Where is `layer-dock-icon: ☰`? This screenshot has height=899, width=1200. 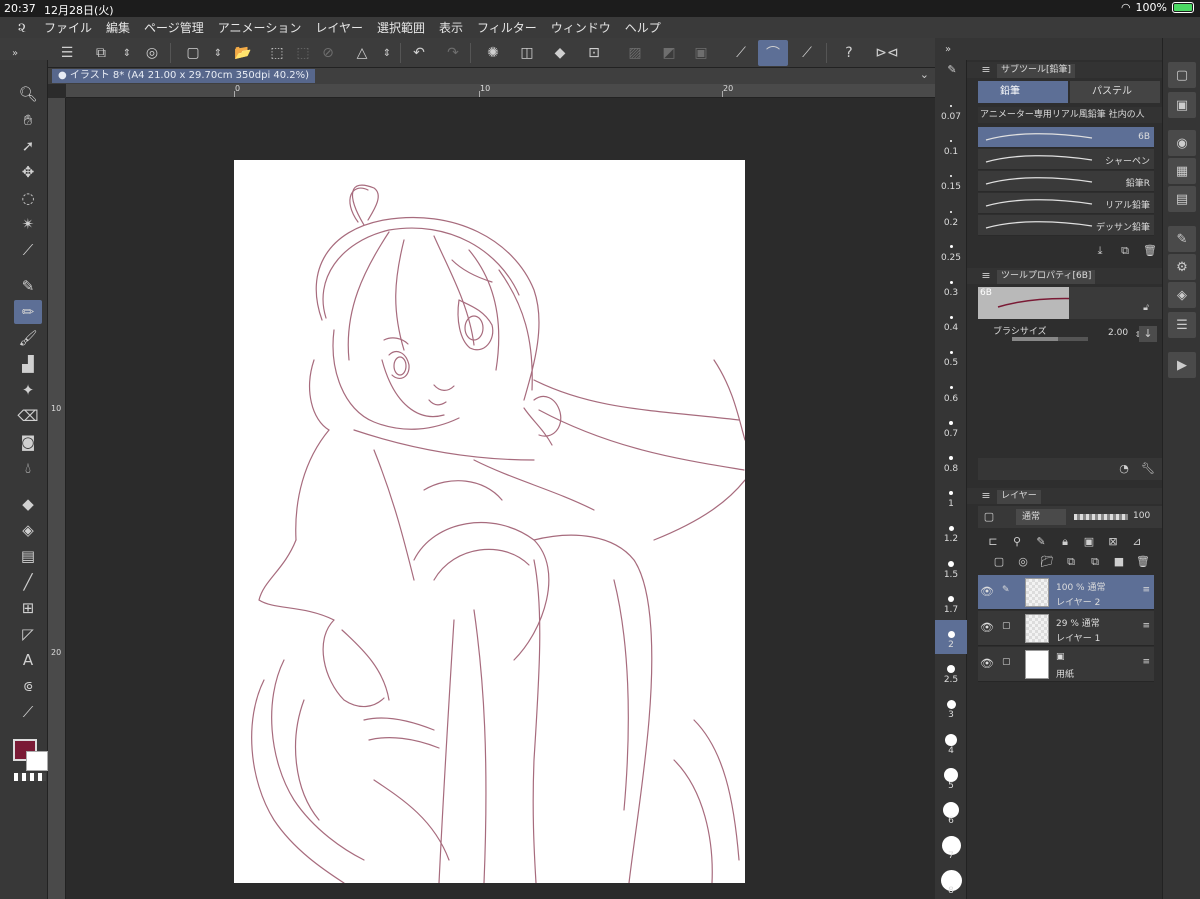 layer-dock-icon: ☰ is located at coordinates (1182, 325).